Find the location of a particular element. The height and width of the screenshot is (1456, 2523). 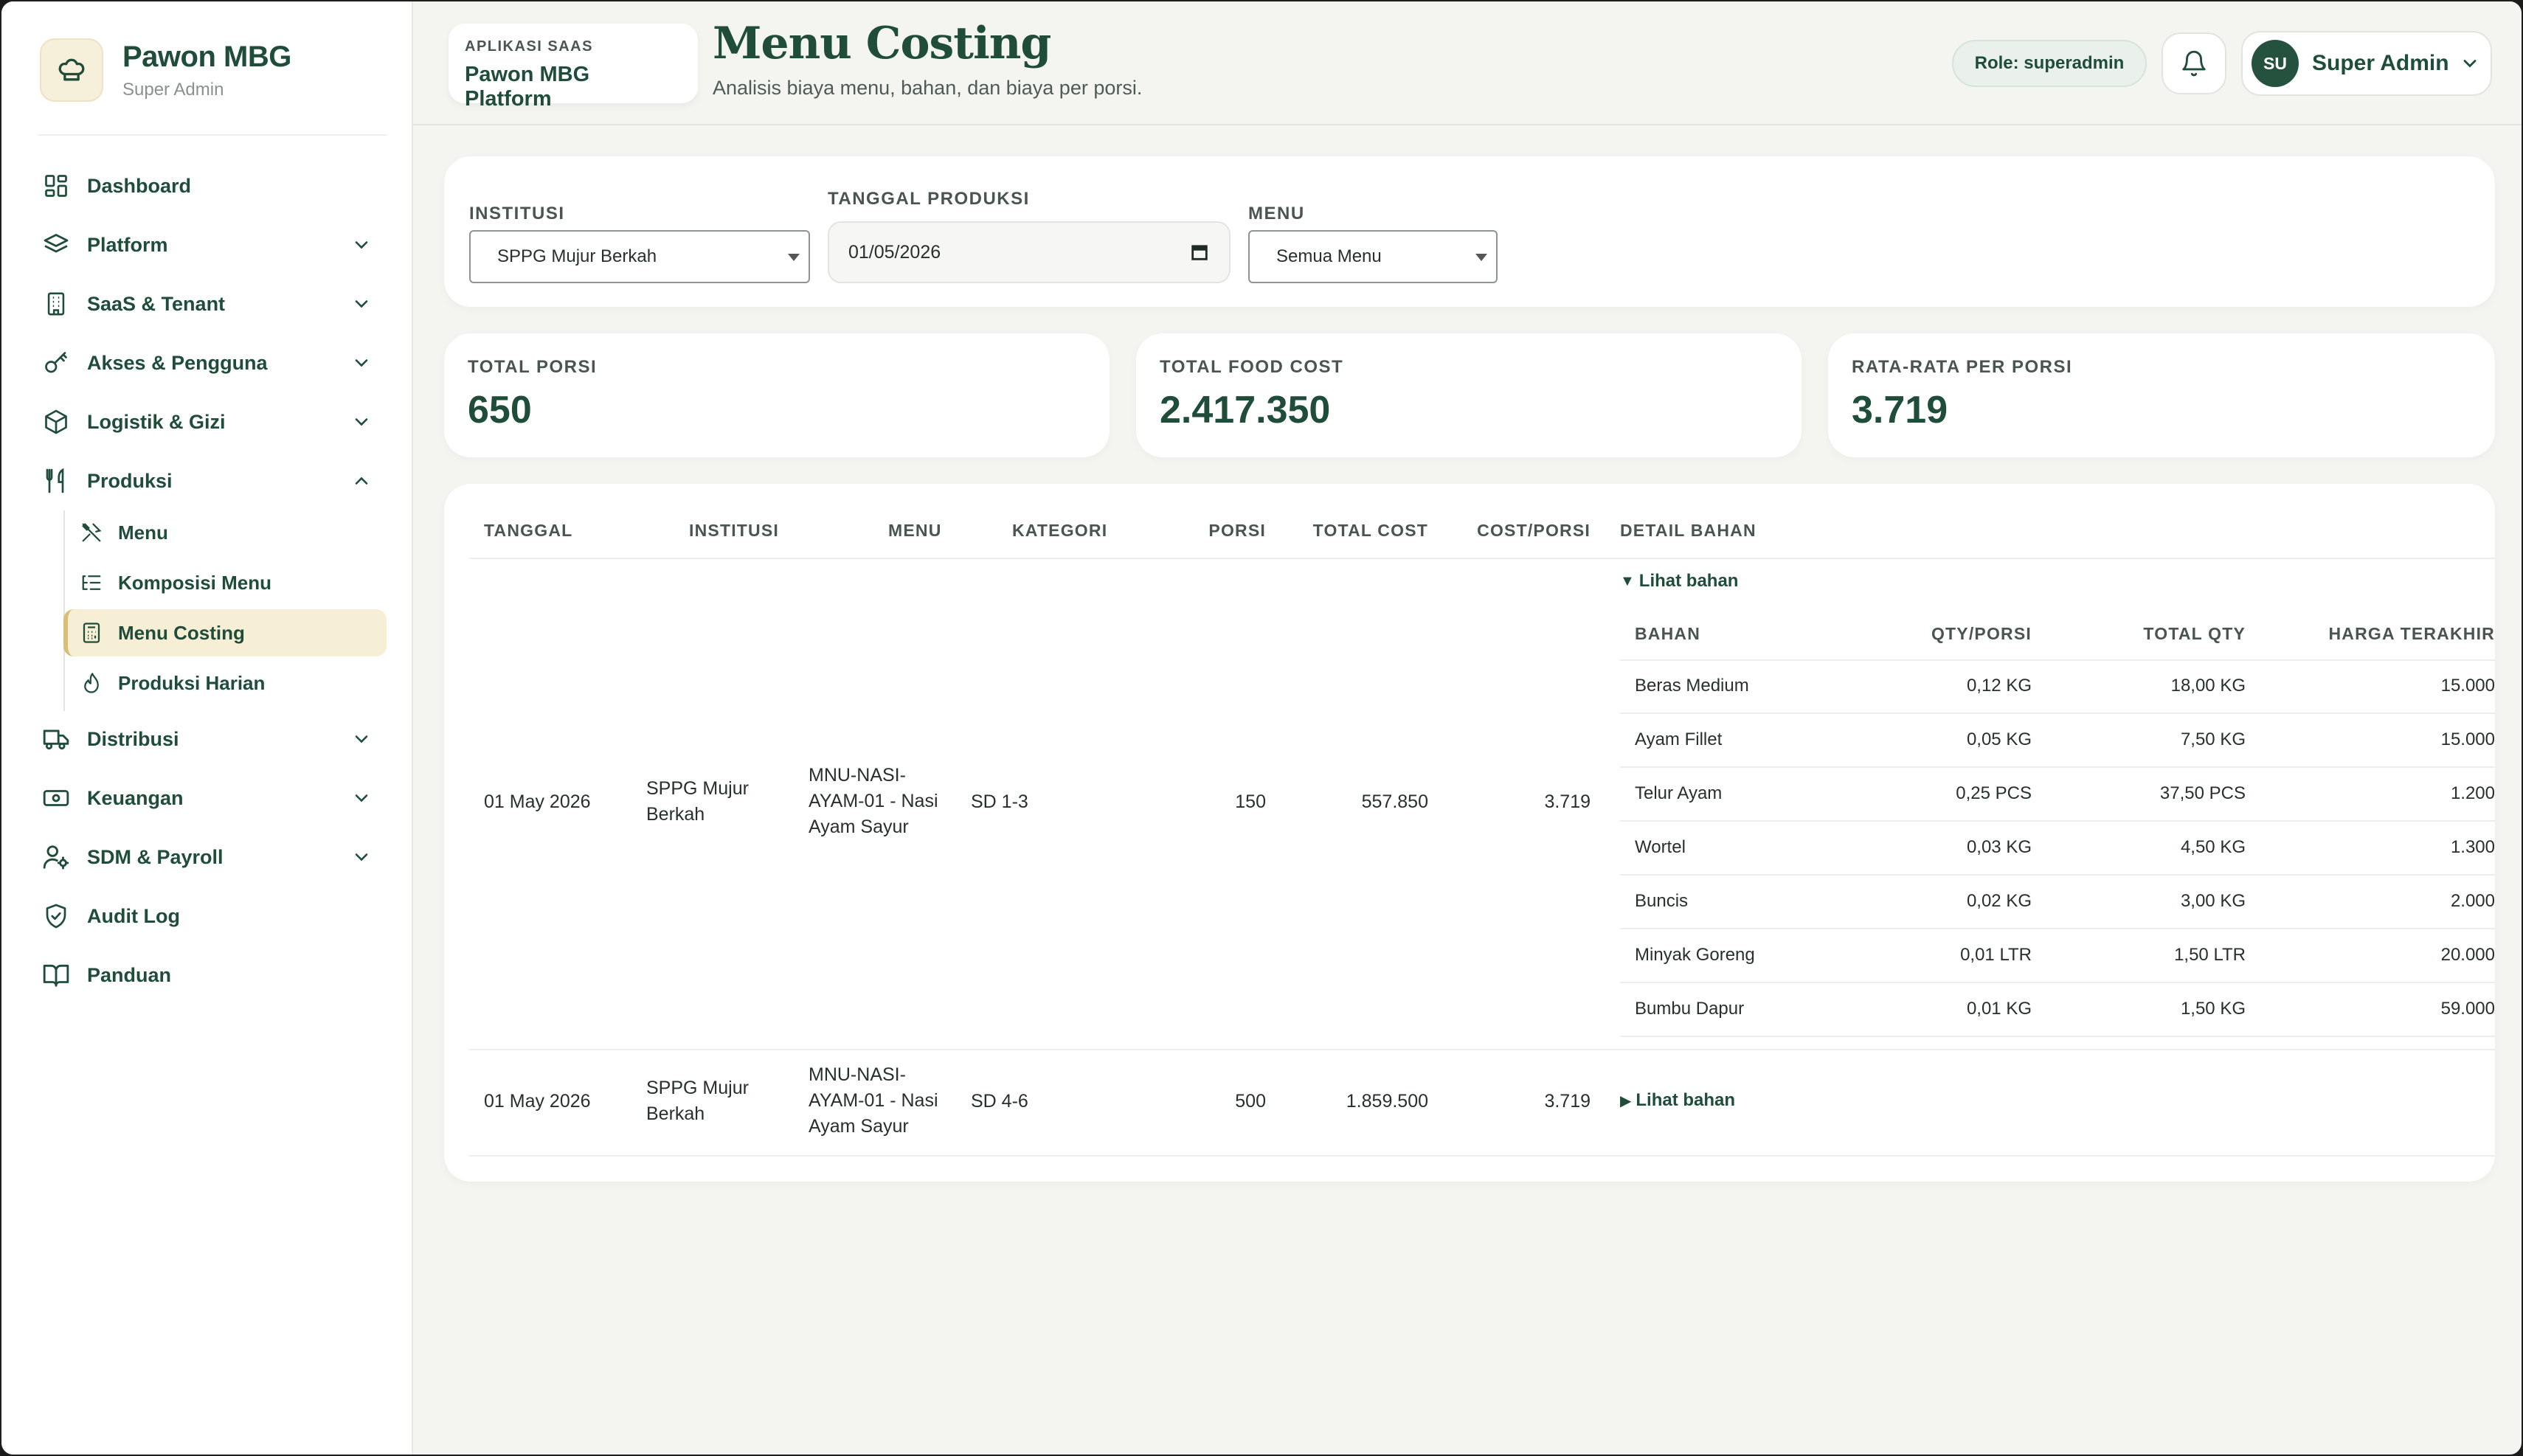

user-menu-button: SU Super Admin is located at coordinates (2366, 63).